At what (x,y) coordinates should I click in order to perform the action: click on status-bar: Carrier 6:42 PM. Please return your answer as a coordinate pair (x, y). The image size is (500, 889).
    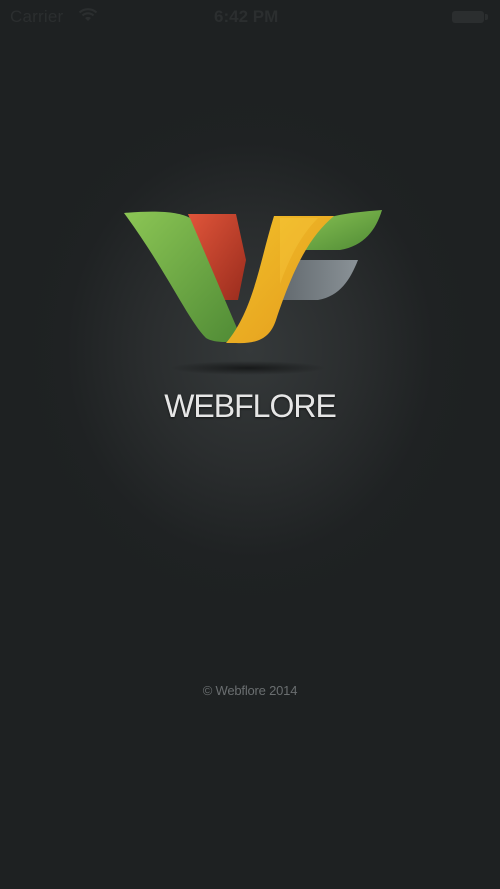
    Looking at the image, I should click on (250, 17).